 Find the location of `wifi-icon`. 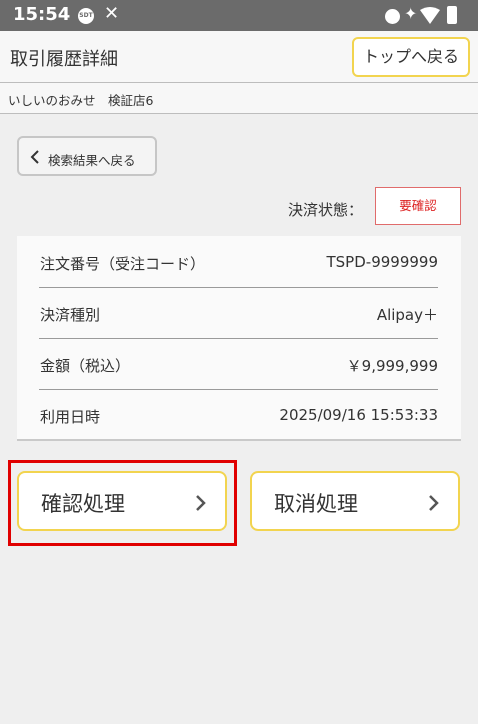

wifi-icon is located at coordinates (430, 15).